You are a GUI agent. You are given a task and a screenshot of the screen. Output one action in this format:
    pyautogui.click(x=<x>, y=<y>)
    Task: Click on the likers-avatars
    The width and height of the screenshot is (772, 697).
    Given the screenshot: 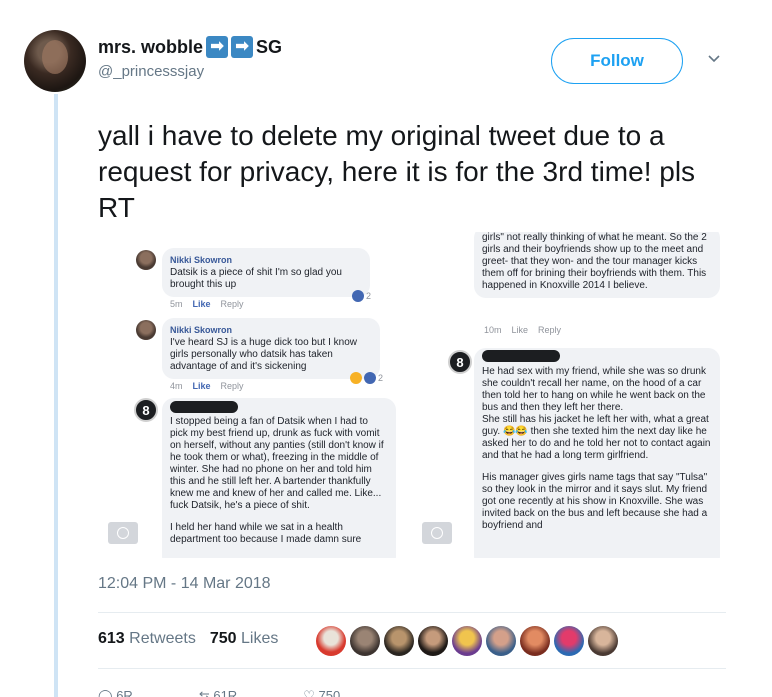 What is the action you would take?
    pyautogui.click(x=467, y=641)
    